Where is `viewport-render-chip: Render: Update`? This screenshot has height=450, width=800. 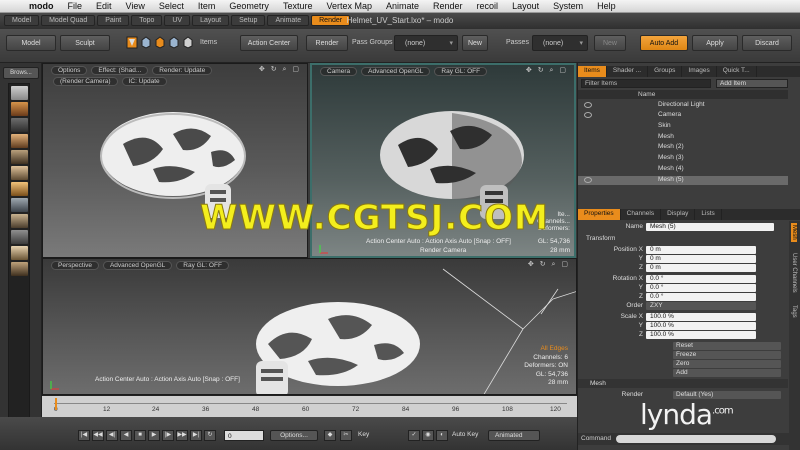
viewport-render-chip: Render: Update is located at coordinates (182, 70).